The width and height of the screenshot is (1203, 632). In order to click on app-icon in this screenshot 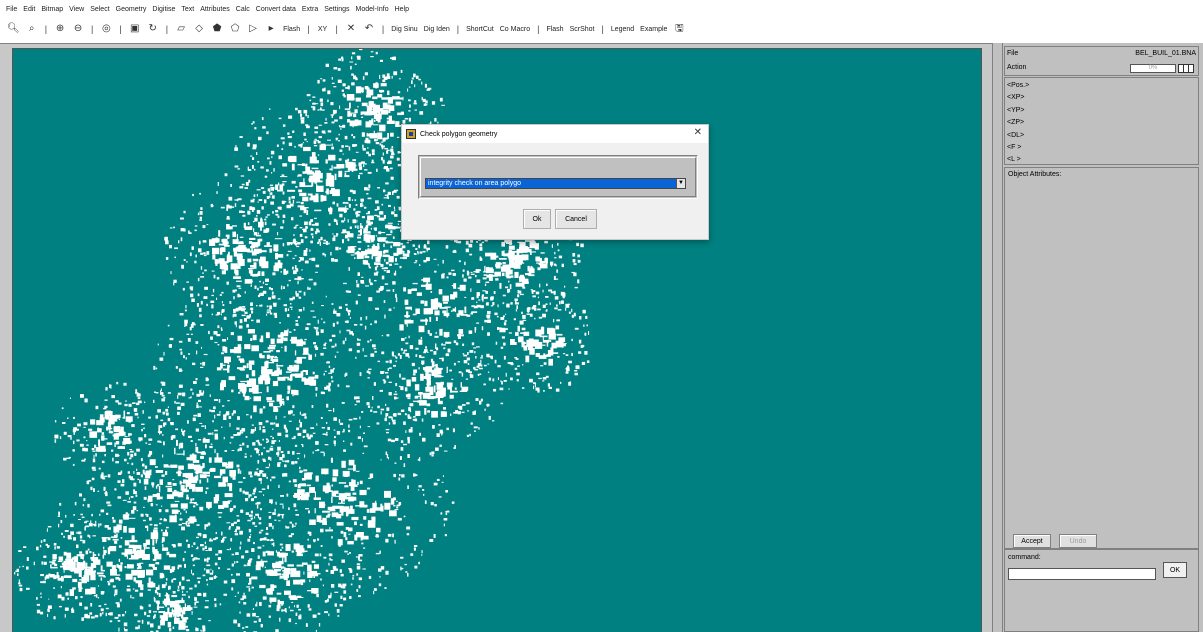, I will do `click(411, 134)`.